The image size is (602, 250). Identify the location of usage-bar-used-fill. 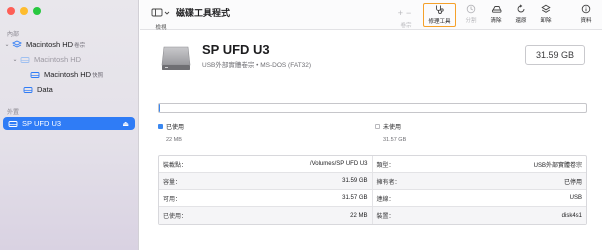
(160, 108).